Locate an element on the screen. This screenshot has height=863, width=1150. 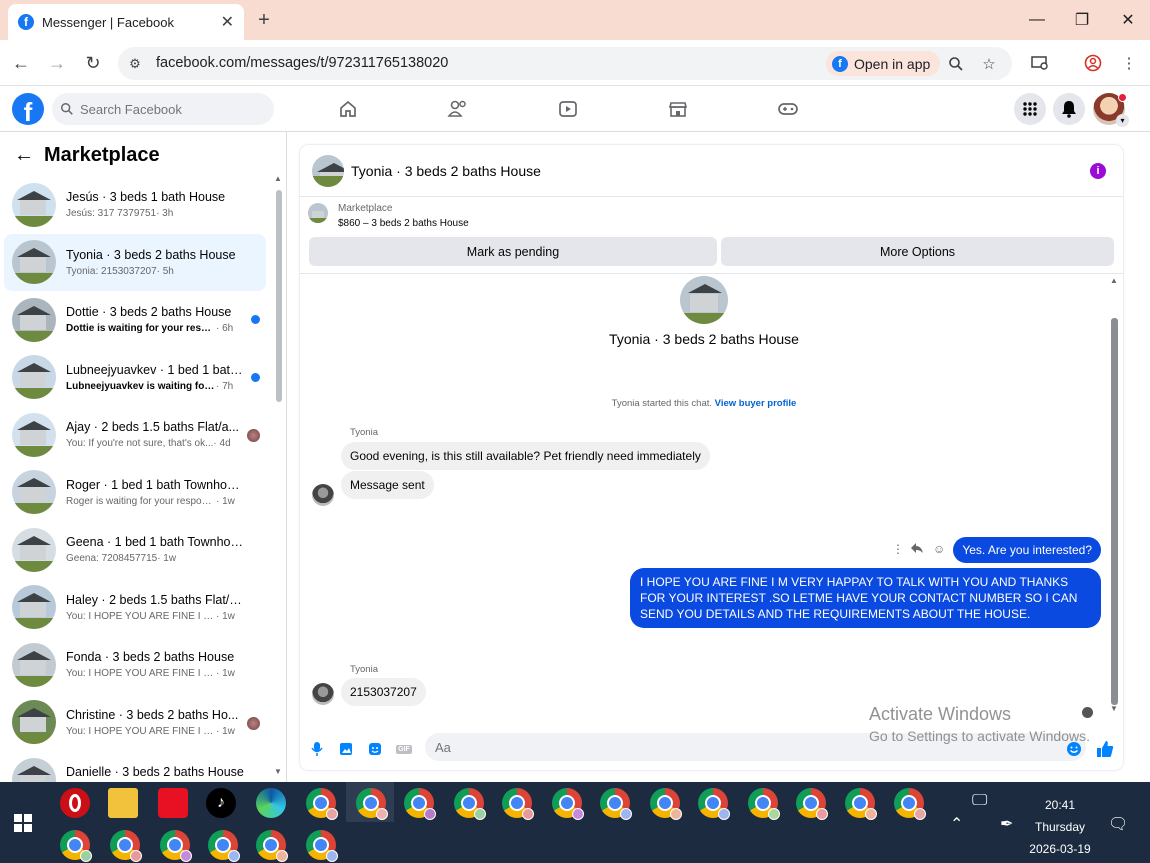
chat-scroll-thumb is located at coordinates (1114, 511).